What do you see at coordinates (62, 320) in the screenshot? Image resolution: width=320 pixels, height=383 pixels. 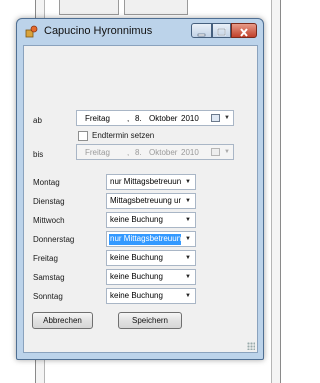 I see `cancel-button: Abbrechen` at bounding box center [62, 320].